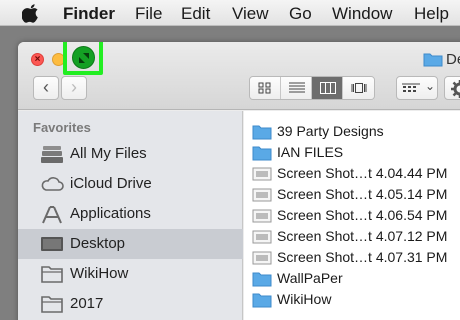 This screenshot has width=460, height=320. Describe the element at coordinates (362, 215) in the screenshot. I see `file-name: Screen Shot…t 4.06.54 PM` at that location.